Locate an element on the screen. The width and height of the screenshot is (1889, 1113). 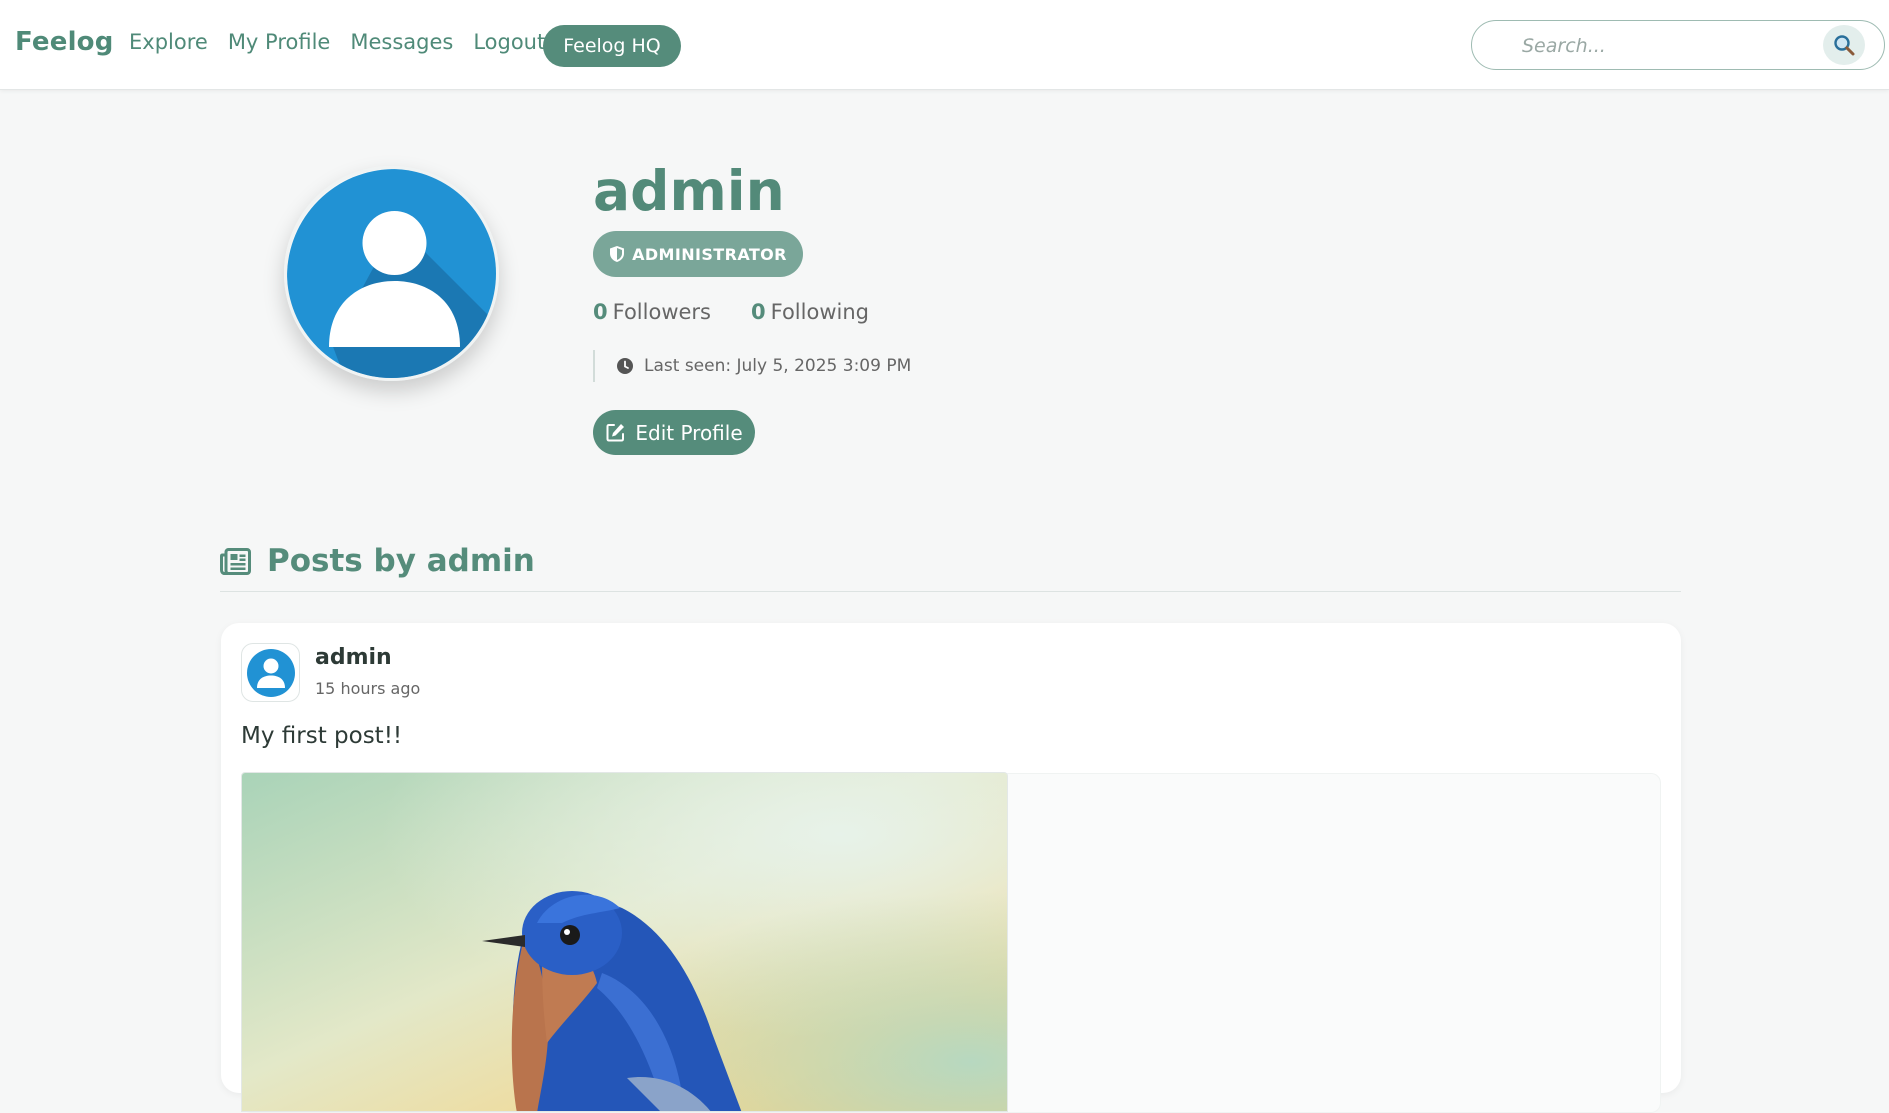
role-badge: ADMINISTRATOR is located at coordinates (698, 254).